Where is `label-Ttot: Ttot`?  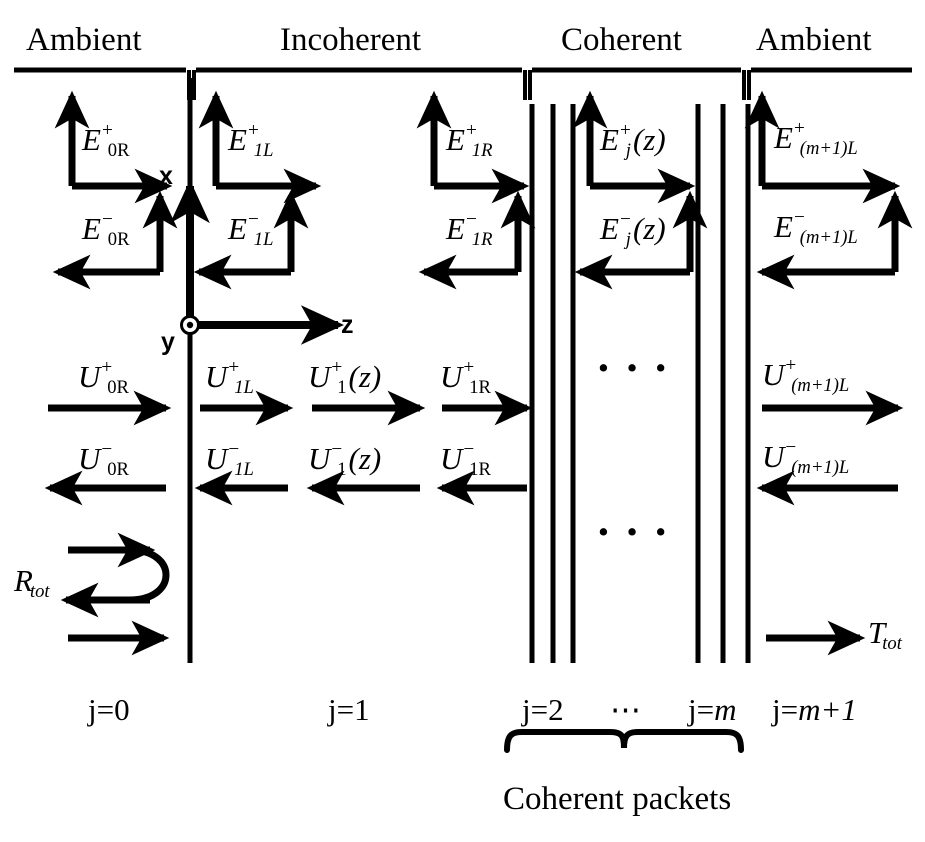 label-Ttot: Ttot is located at coordinates (885, 634).